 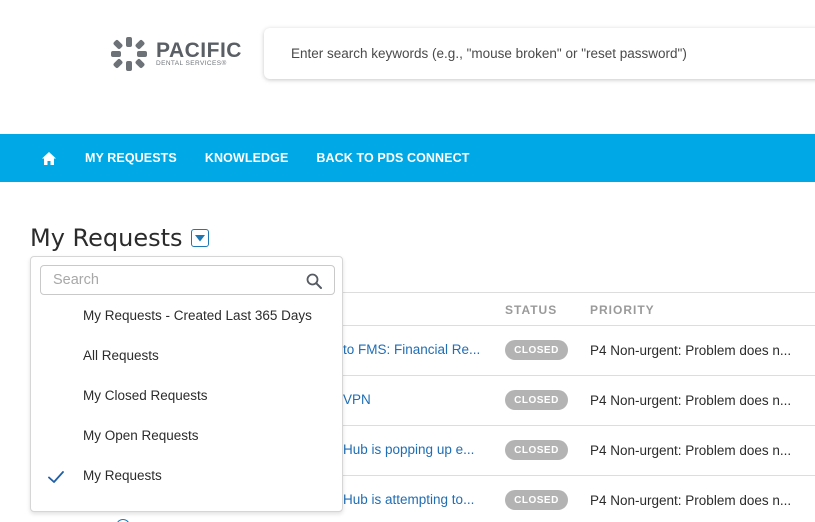 I want to click on page-title-bar: My Requests, so click(x=119, y=238).